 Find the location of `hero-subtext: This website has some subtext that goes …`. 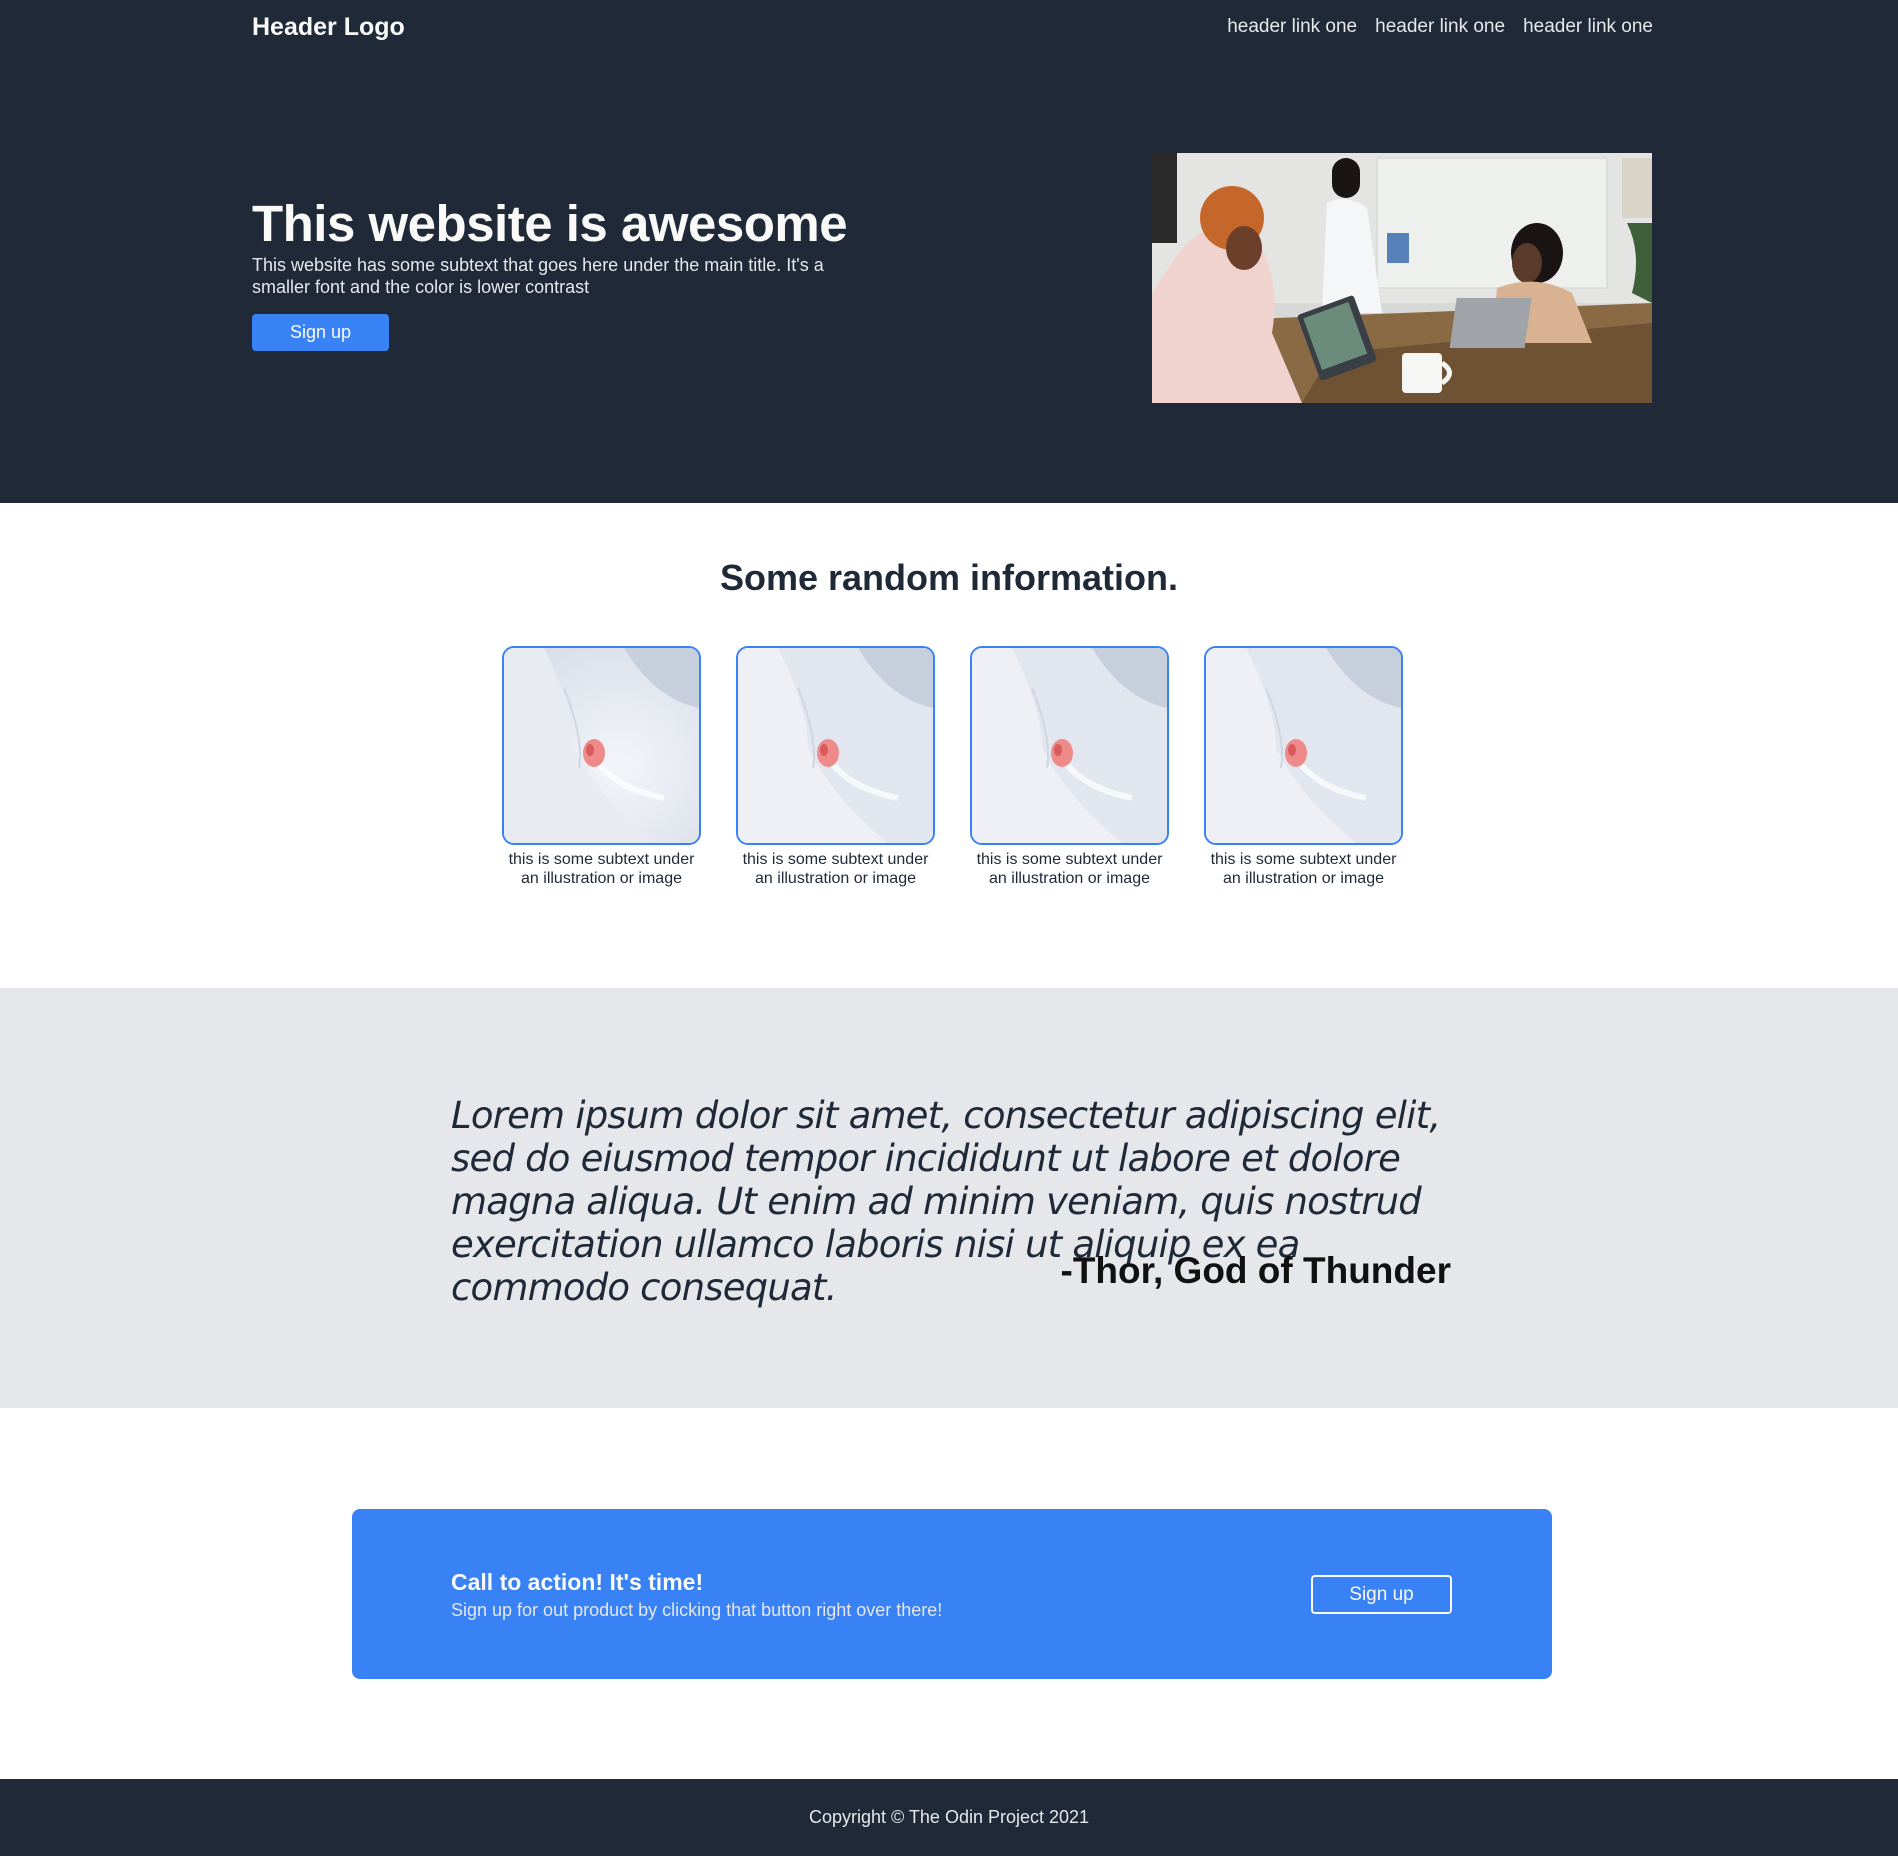

hero-subtext: This website has some subtext that goes … is located at coordinates (538, 276).